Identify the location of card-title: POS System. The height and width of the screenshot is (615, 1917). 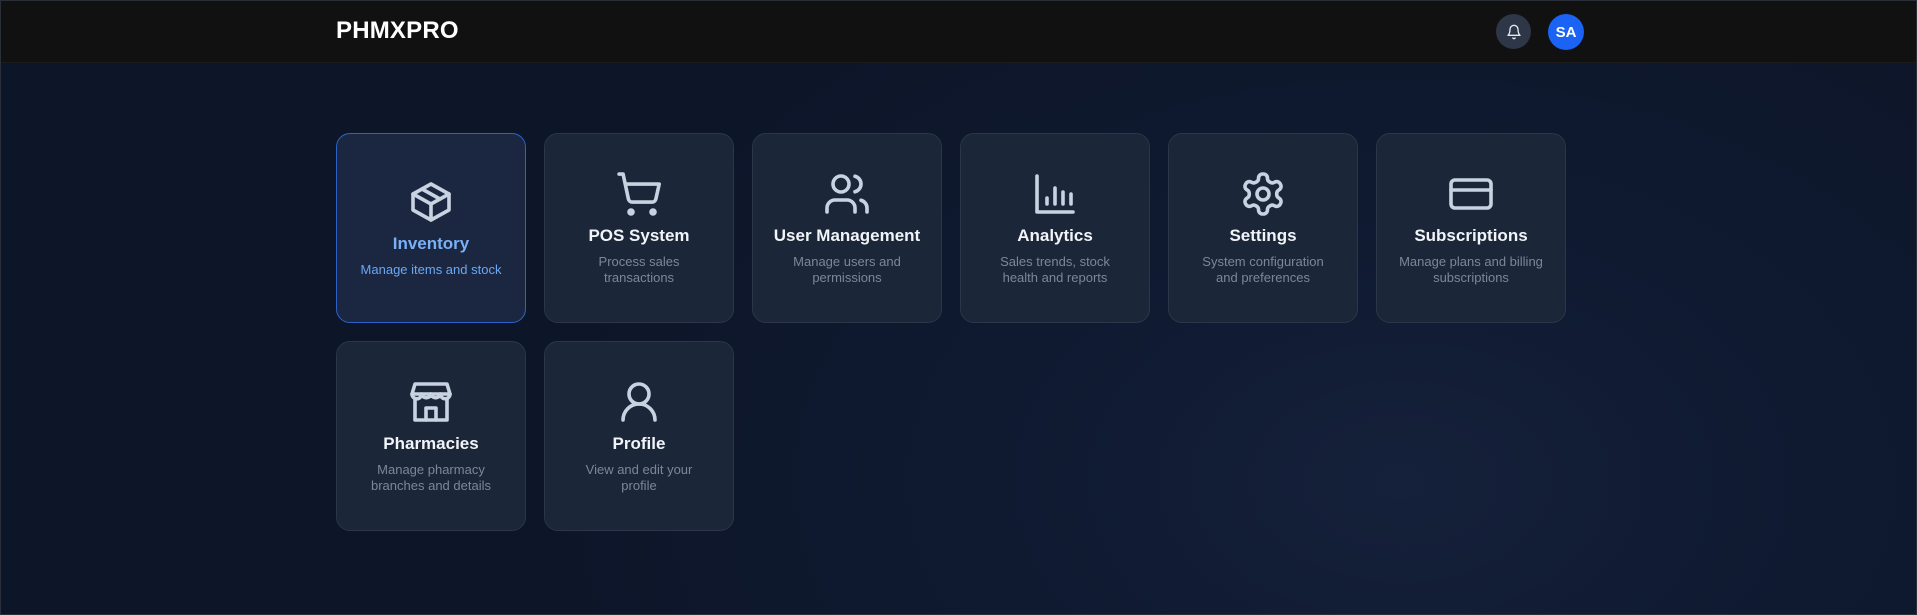
(639, 235).